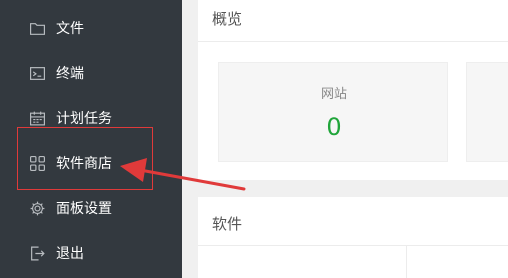  What do you see at coordinates (70, 29) in the screenshot?
I see `sidebar-item-label: 文件` at bounding box center [70, 29].